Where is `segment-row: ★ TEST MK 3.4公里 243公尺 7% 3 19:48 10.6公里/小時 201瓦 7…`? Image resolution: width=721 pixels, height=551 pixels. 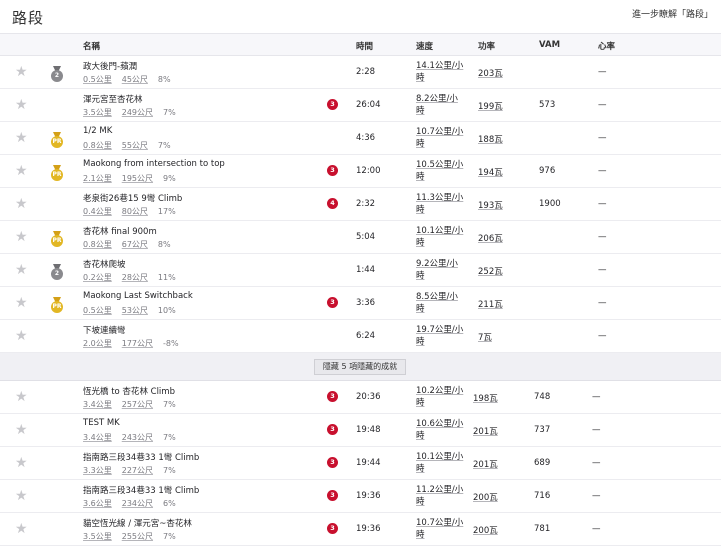 segment-row: ★ TEST MK 3.4公里 243公尺 7% 3 19:48 10.6公里/小時 201瓦 7… is located at coordinates (360, 430).